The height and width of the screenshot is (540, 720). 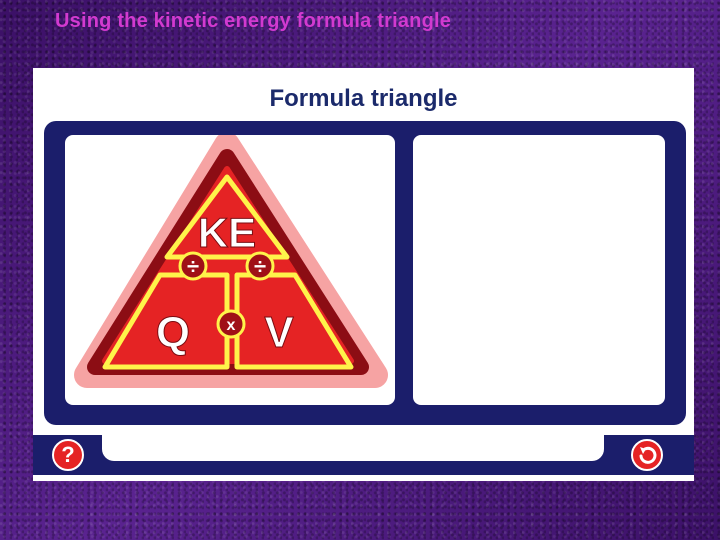 I want to click on footer-bar: ?, so click(x=363, y=455).